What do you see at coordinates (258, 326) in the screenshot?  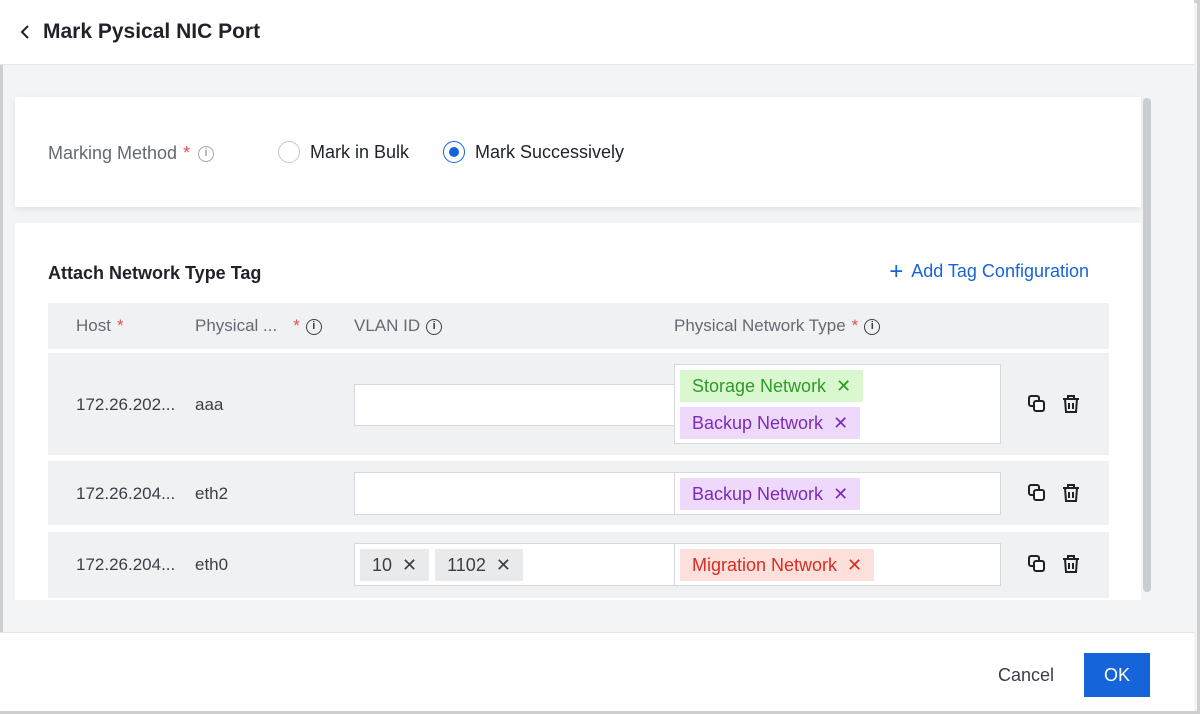 I see `column-physical-port: Physical ... * i` at bounding box center [258, 326].